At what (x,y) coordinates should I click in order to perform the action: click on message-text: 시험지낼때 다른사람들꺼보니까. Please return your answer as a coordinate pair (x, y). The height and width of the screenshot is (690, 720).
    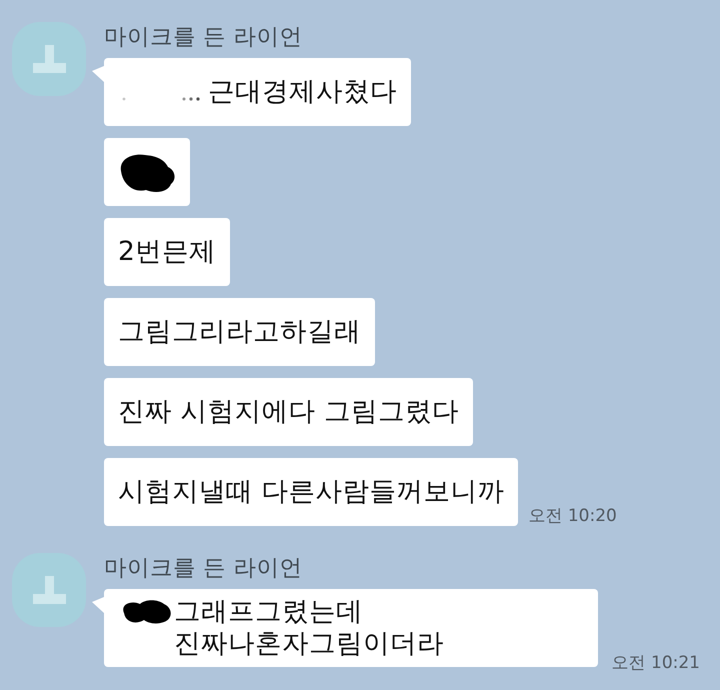
    Looking at the image, I should click on (311, 492).